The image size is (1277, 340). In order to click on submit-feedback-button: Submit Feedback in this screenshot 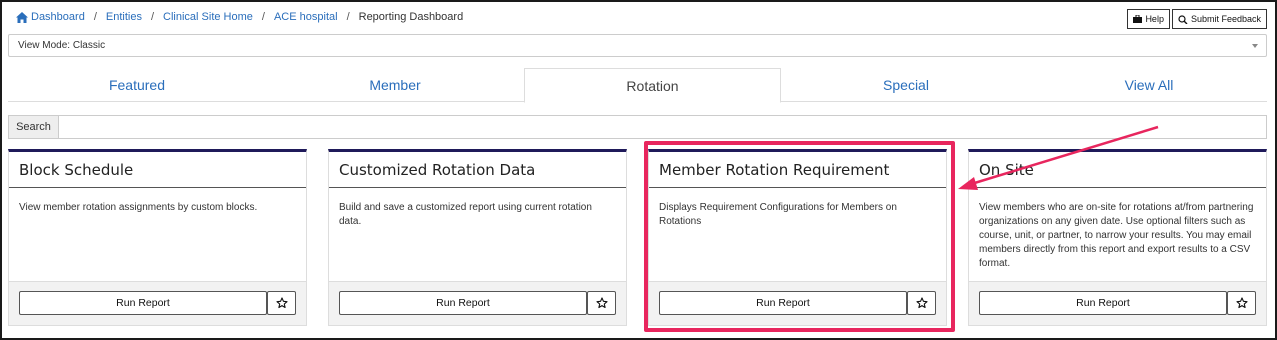, I will do `click(1219, 19)`.